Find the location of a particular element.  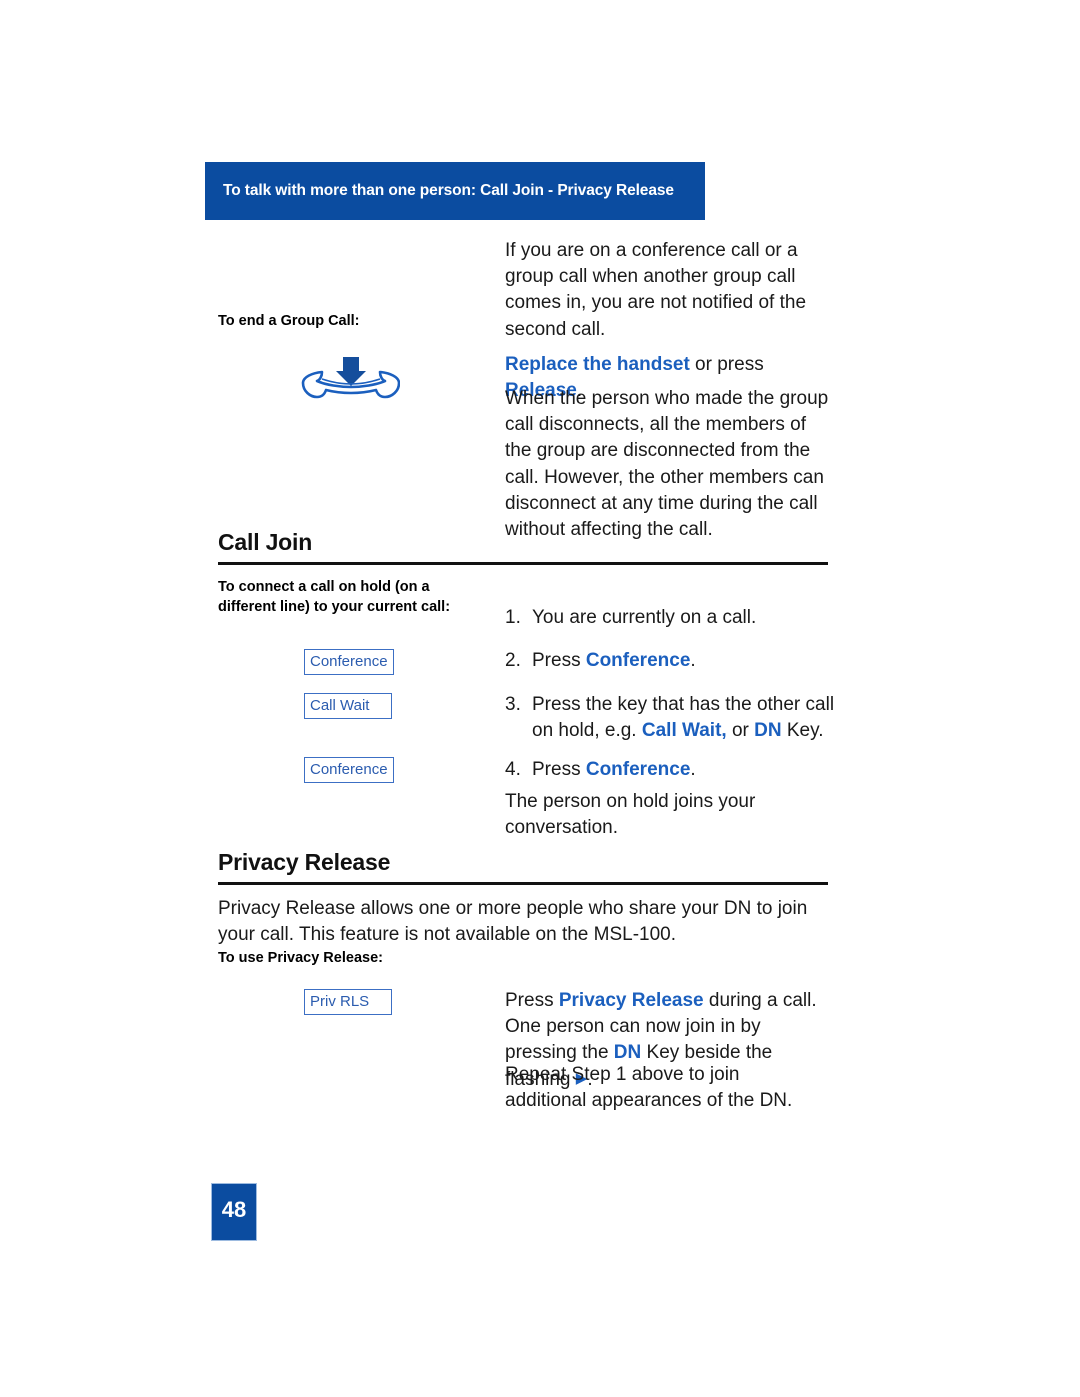

call-join-heading: Call Join is located at coordinates (265, 542).